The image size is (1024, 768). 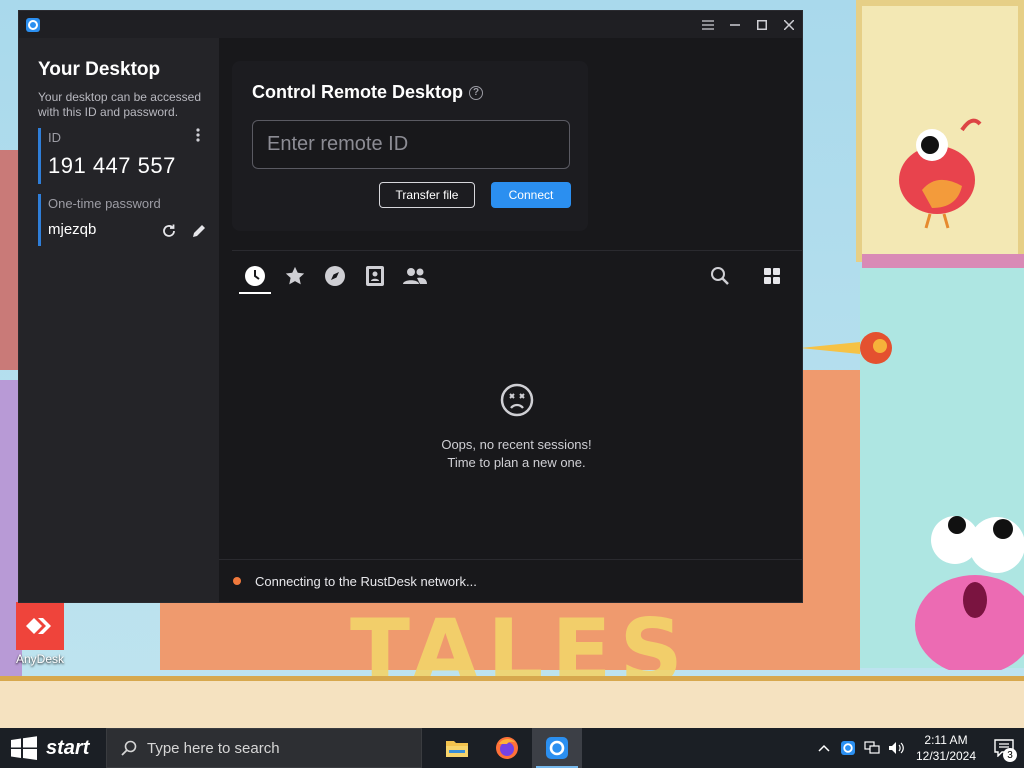 I want to click on cartoon-monster-image, so click(x=969, y=593).